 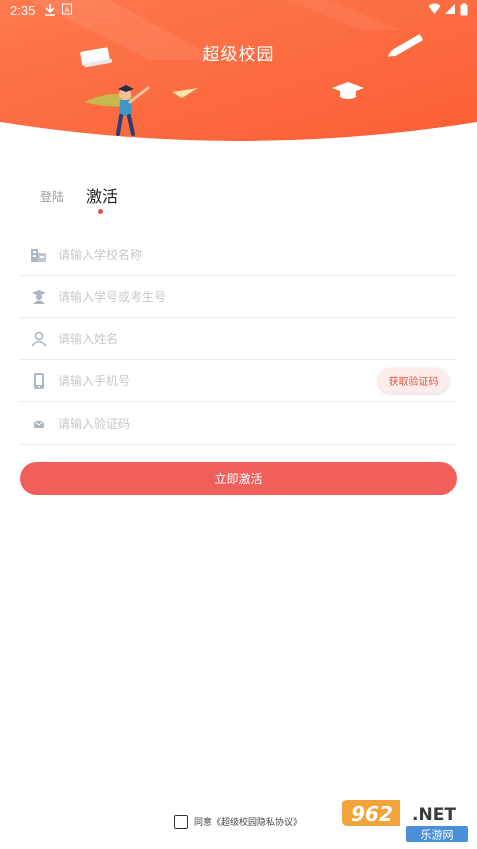 I want to click on watermark-number: 962, so click(x=372, y=814).